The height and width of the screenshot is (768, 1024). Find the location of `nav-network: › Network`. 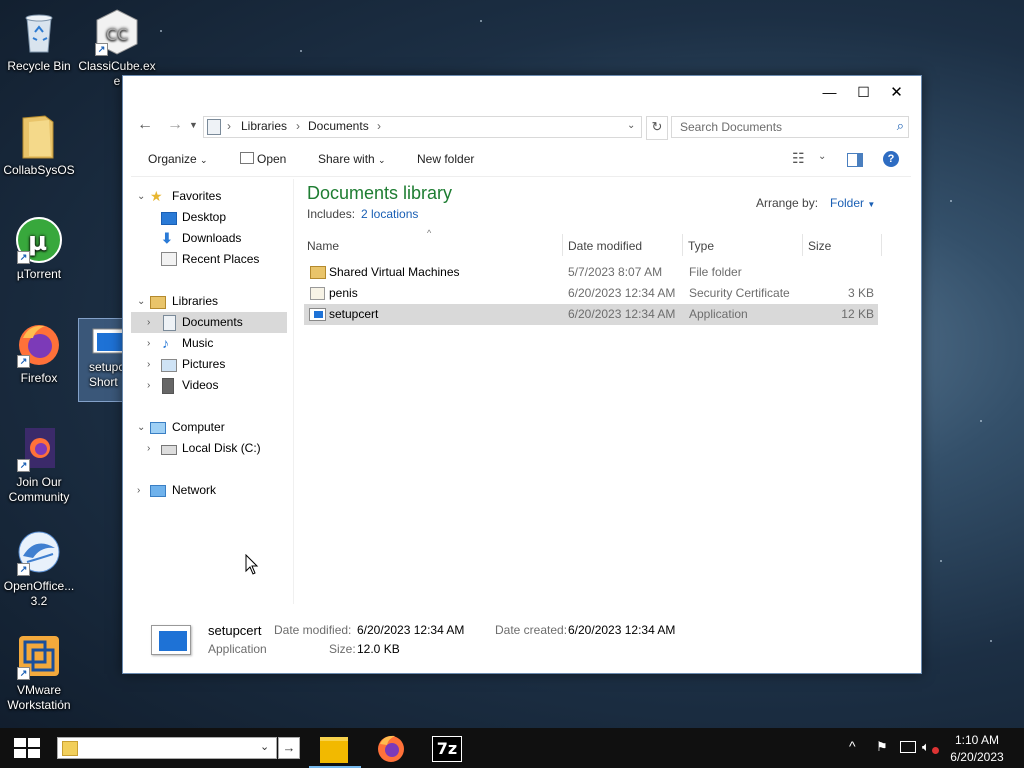

nav-network: › Network is located at coordinates (209, 490).